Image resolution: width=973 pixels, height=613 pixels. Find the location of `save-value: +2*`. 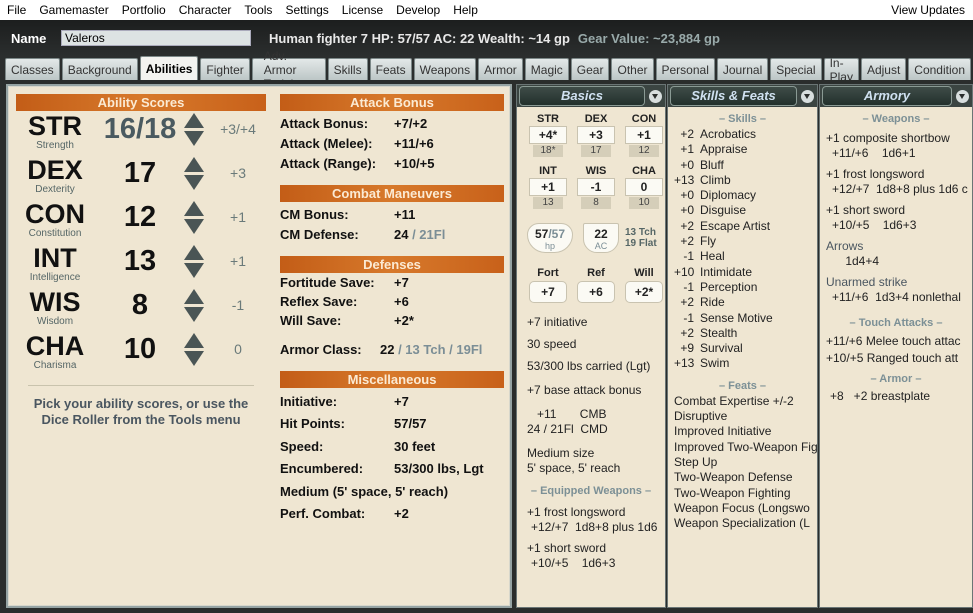

save-value: +2* is located at coordinates (644, 292).